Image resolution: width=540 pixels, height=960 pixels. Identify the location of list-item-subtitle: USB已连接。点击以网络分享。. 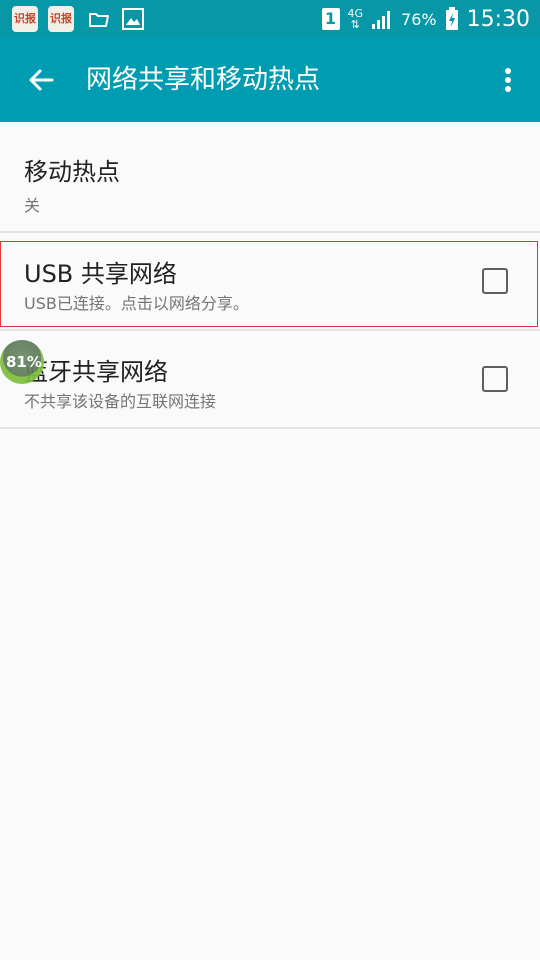
(136, 303).